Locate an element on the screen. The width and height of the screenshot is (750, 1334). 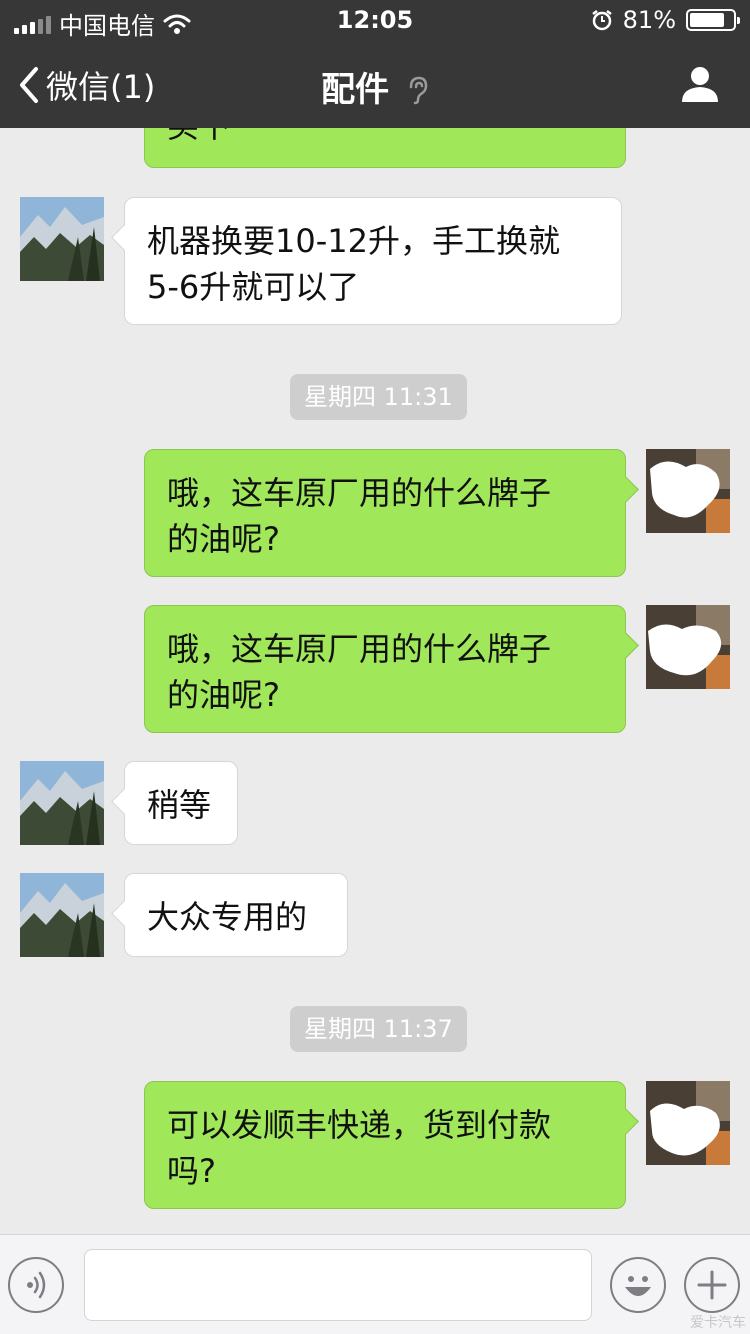
message-text-line: 机器换要10-12升，手工换就 is located at coordinates (353, 241).